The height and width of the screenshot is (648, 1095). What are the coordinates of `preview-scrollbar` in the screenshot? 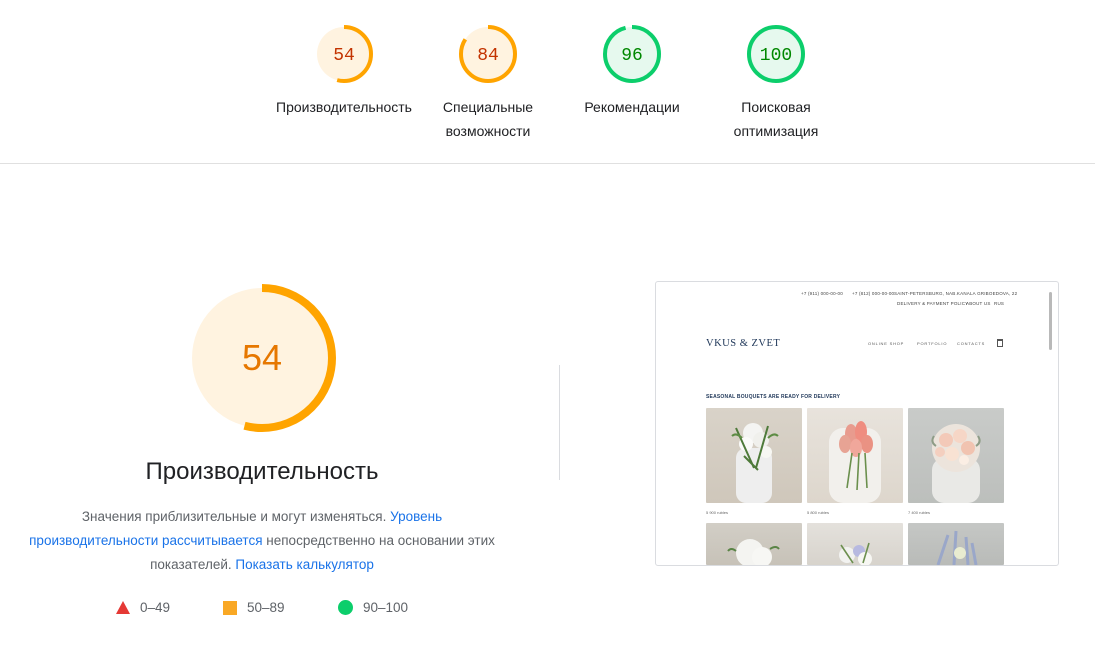 It's located at (1050, 321).